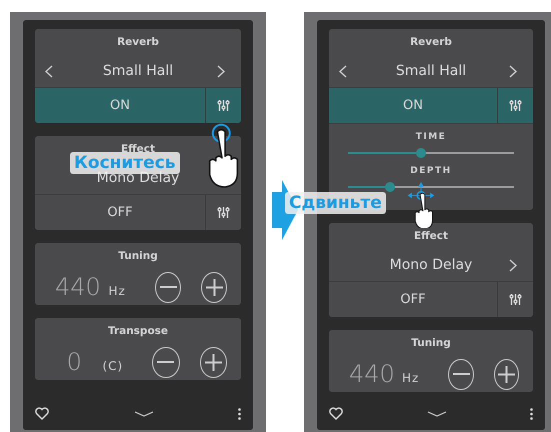  What do you see at coordinates (431, 236) in the screenshot?
I see `card-title: Effect` at bounding box center [431, 236].